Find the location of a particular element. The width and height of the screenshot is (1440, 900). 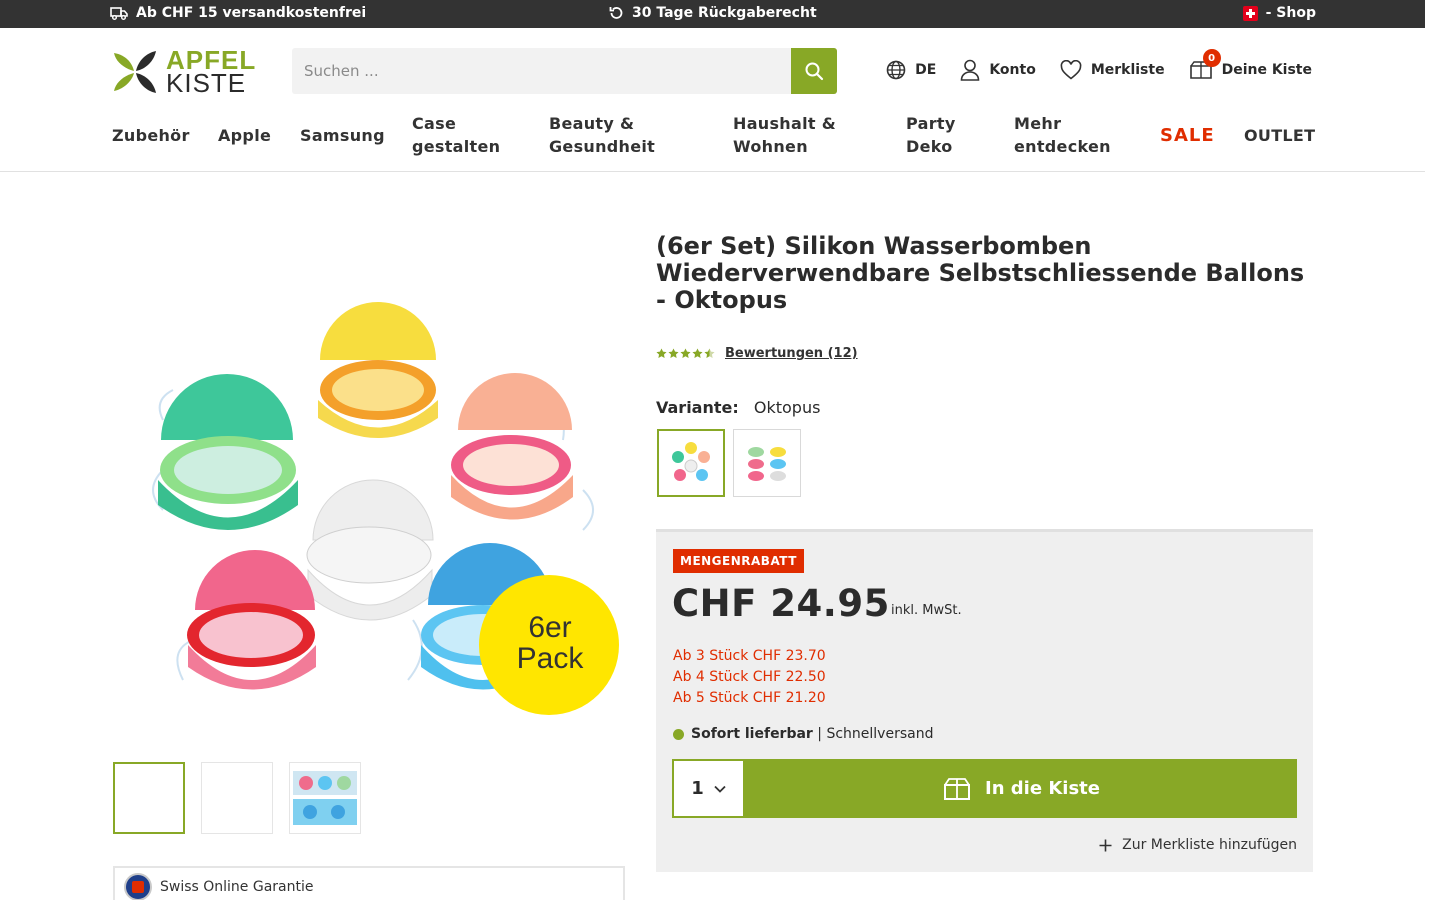

variant-selector is located at coordinates (729, 463).